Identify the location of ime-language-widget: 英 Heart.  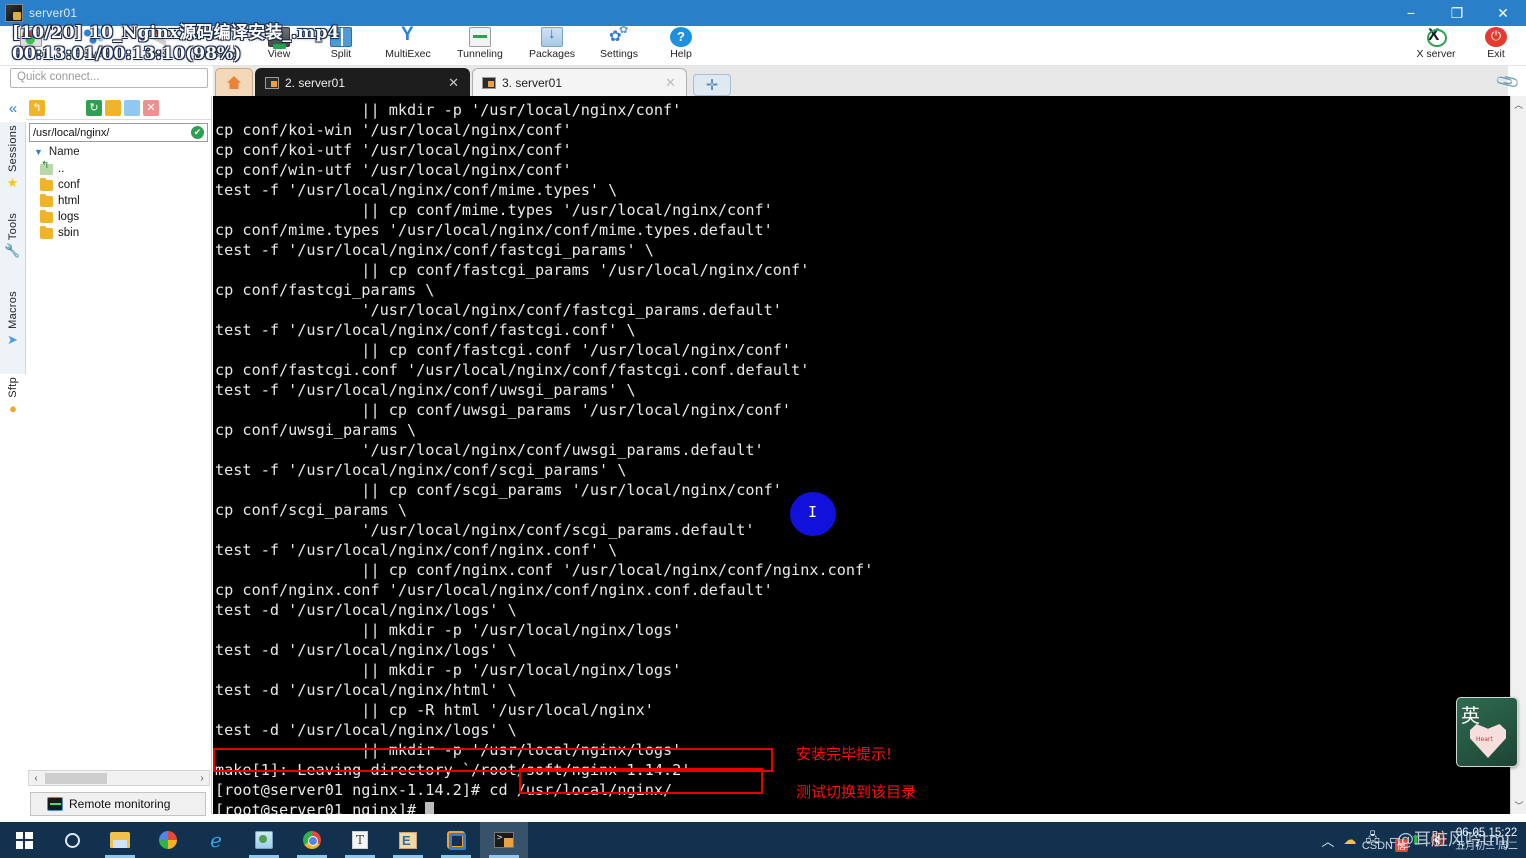
(1487, 732).